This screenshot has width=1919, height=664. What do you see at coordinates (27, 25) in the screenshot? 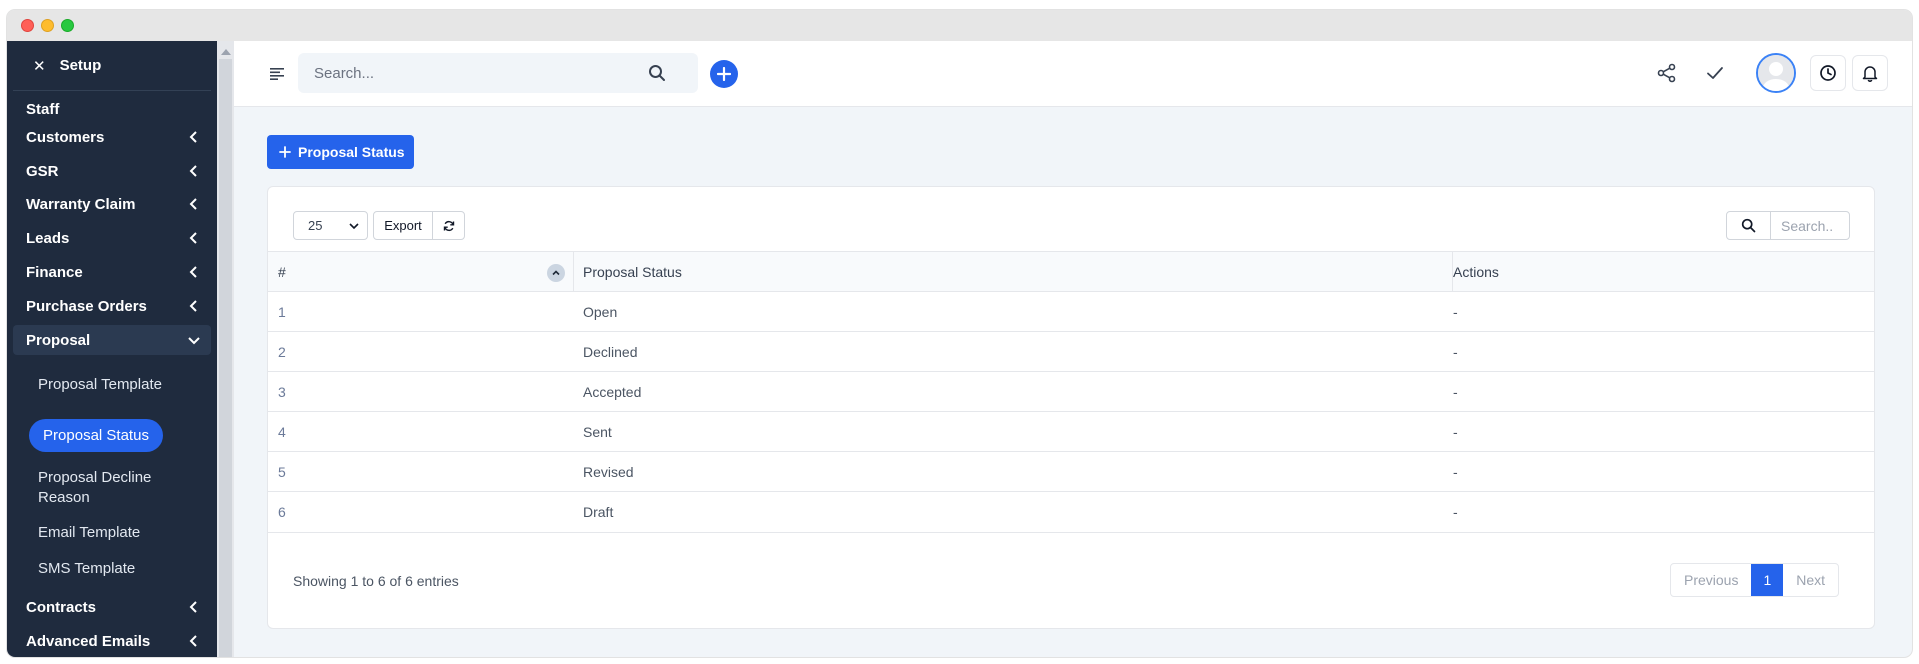
I see `close-window-button` at bounding box center [27, 25].